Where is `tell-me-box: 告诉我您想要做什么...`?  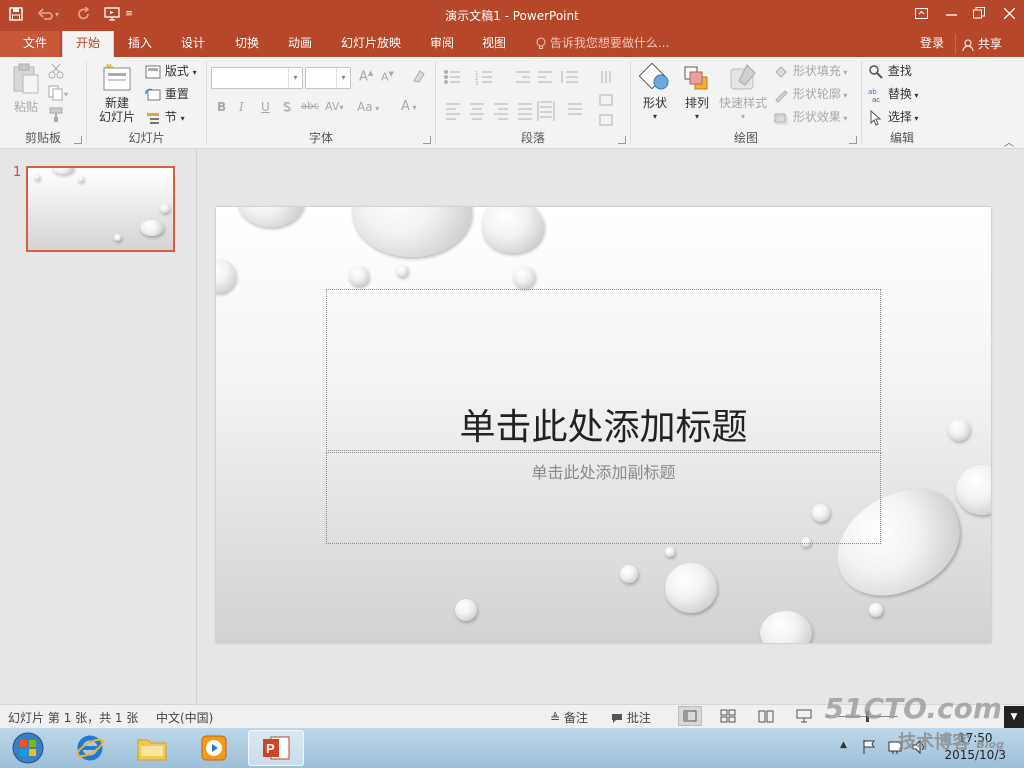 tell-me-box: 告诉我您想要做什么... is located at coordinates (602, 44).